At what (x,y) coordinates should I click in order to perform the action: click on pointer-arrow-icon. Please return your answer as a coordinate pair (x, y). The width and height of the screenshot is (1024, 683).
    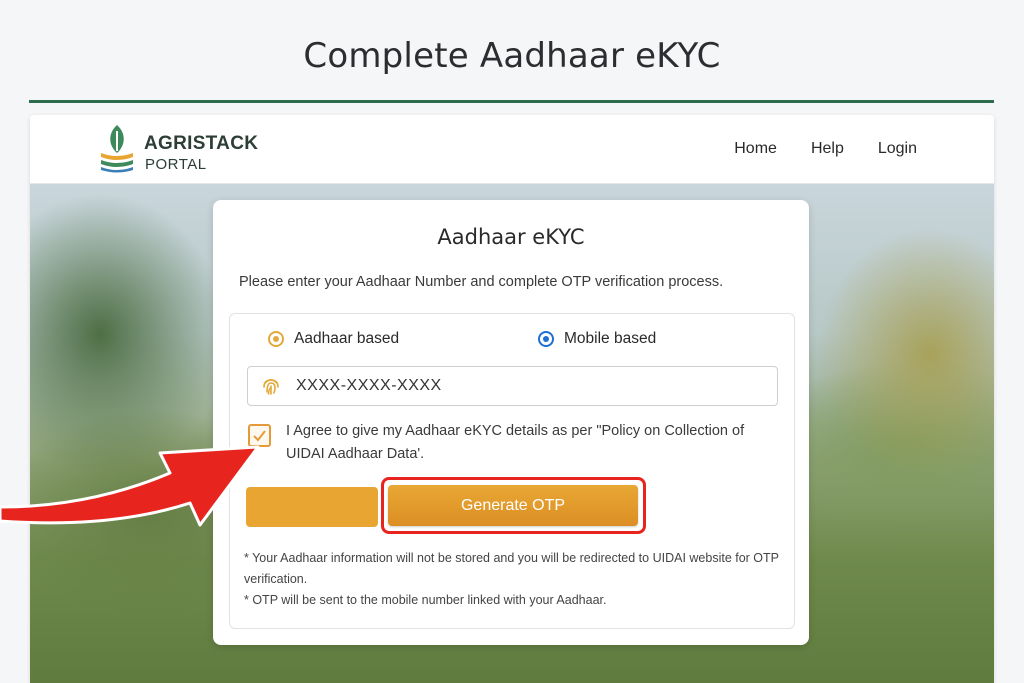
    Looking at the image, I should click on (130, 486).